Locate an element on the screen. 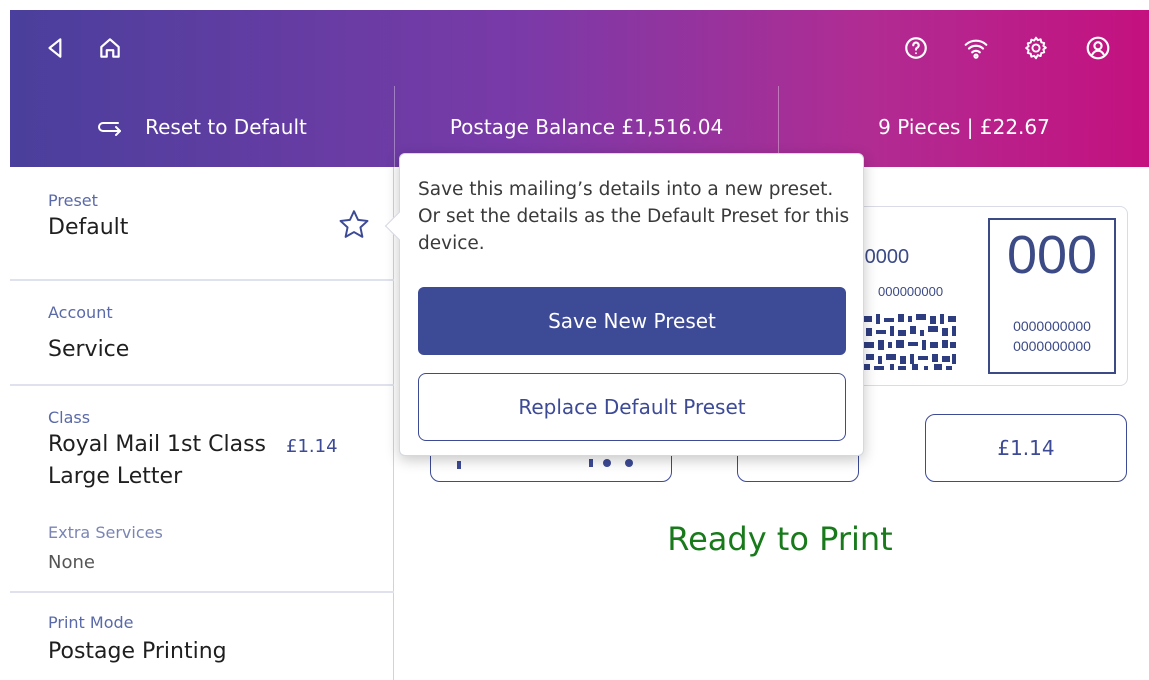  back-icon is located at coordinates (56, 48).